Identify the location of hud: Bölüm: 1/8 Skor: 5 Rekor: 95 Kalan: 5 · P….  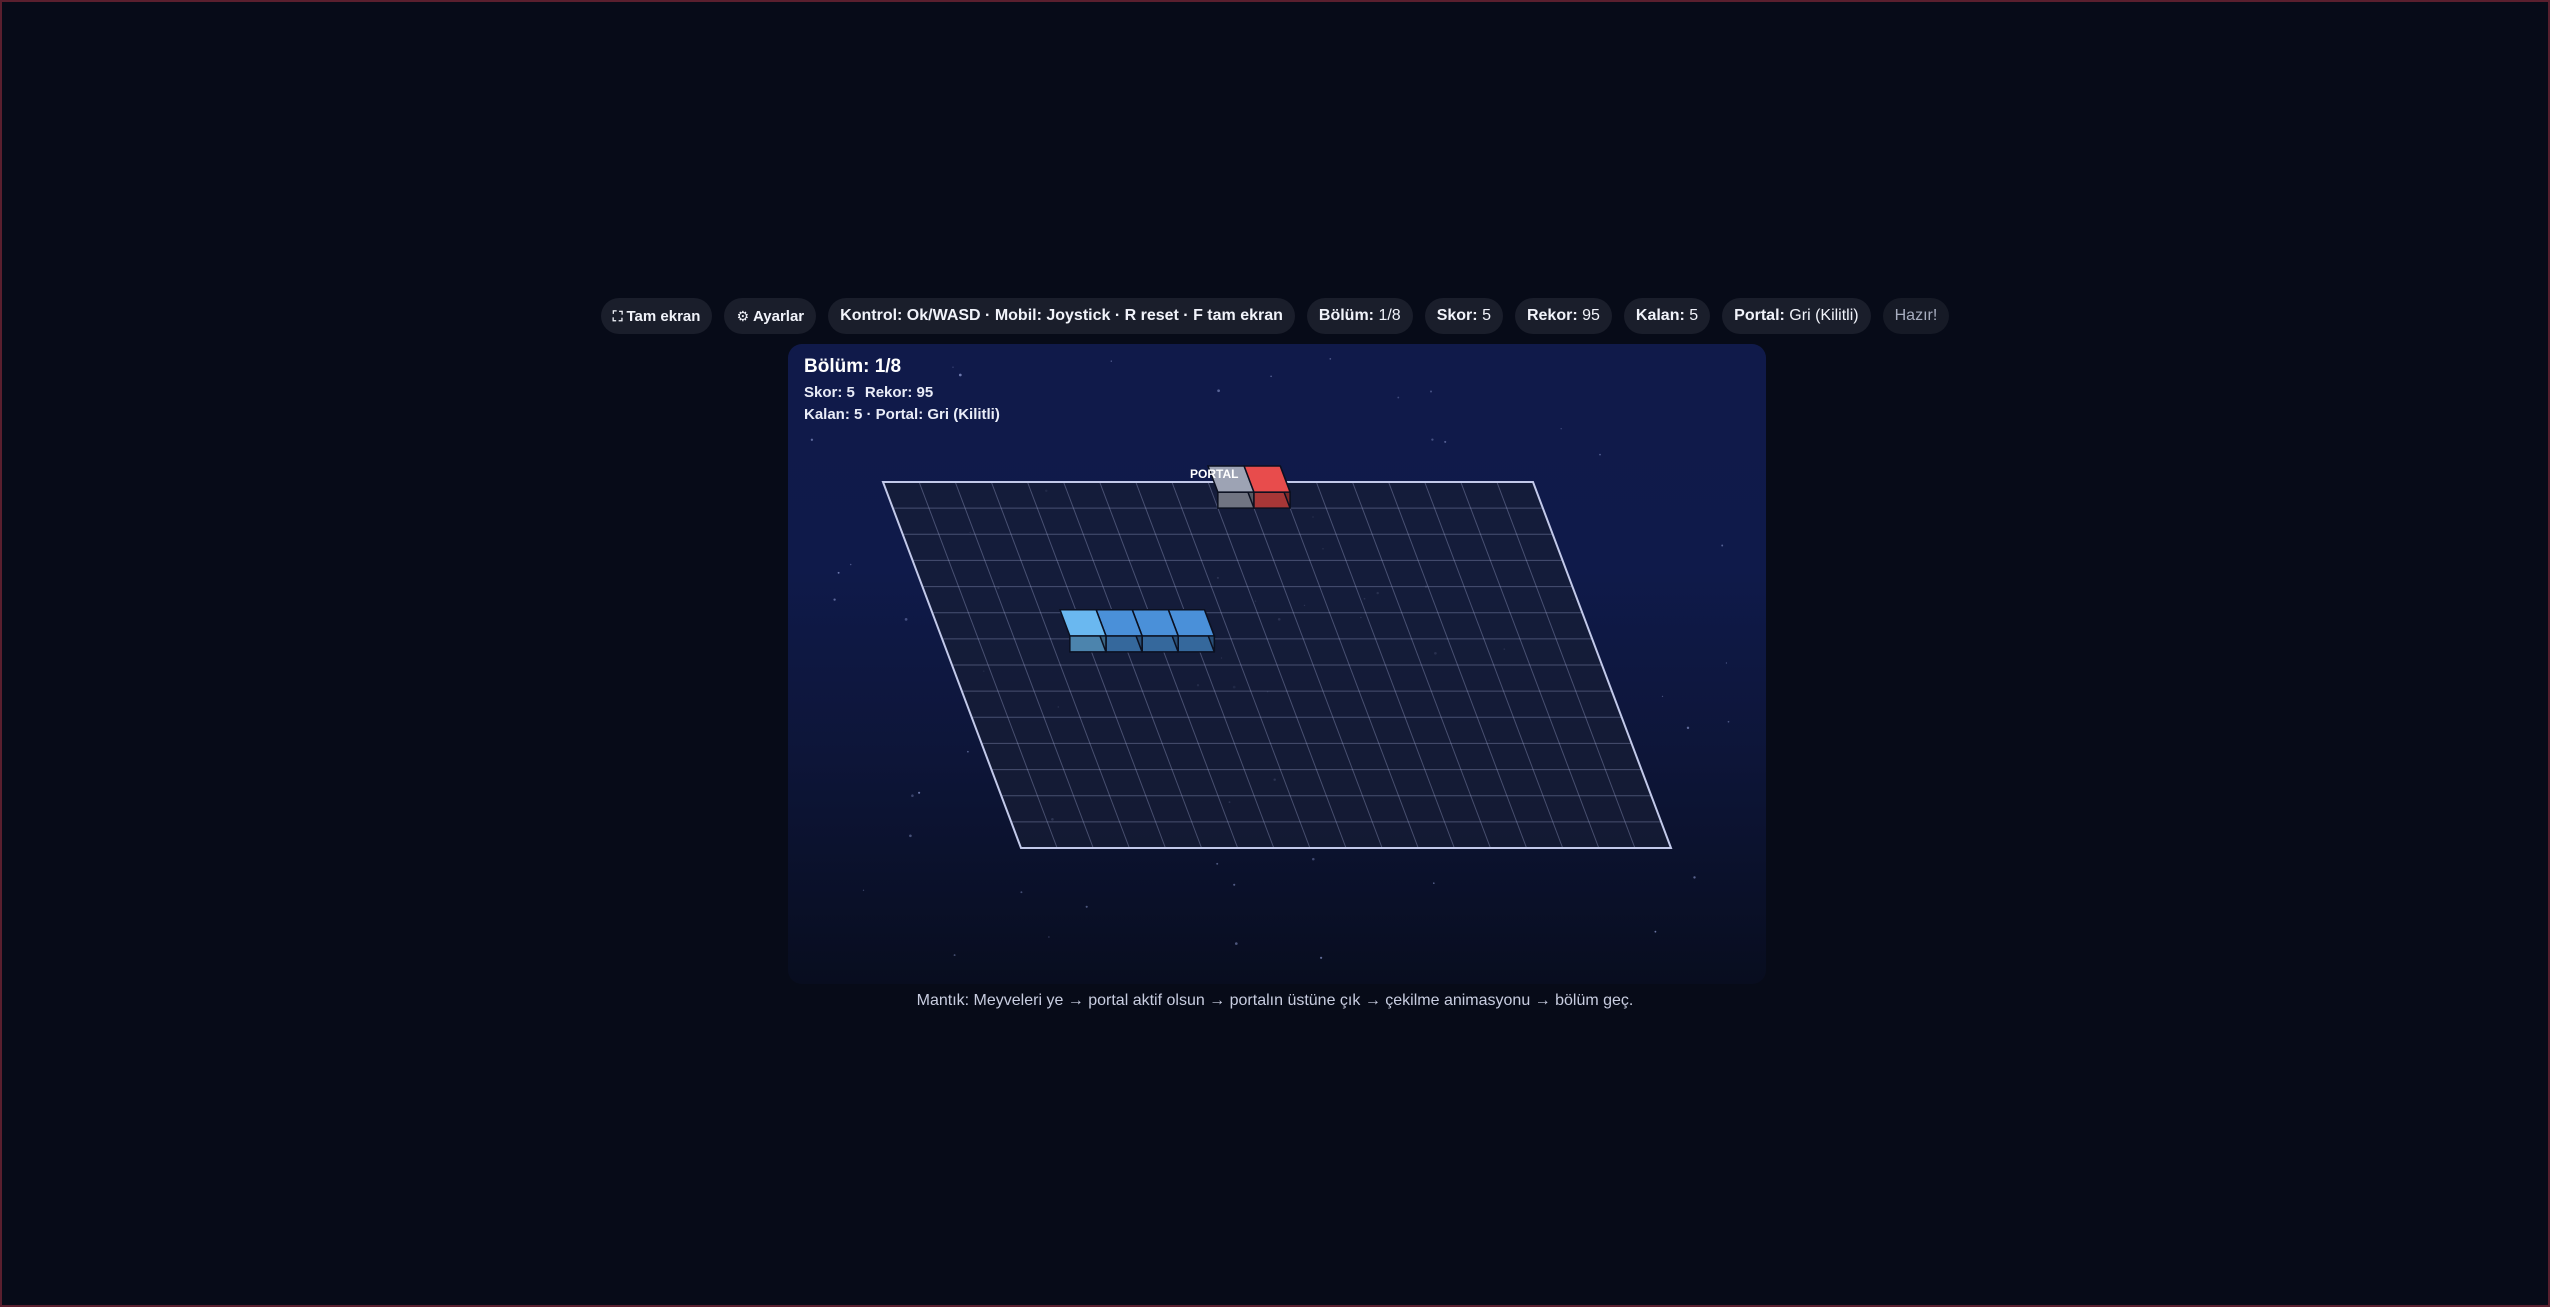
(902, 392).